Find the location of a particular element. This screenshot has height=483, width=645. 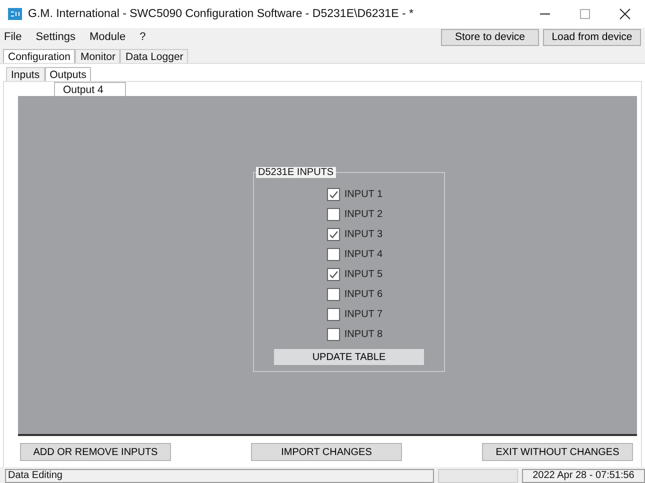

group-title: D5231E INPUTS is located at coordinates (296, 172).